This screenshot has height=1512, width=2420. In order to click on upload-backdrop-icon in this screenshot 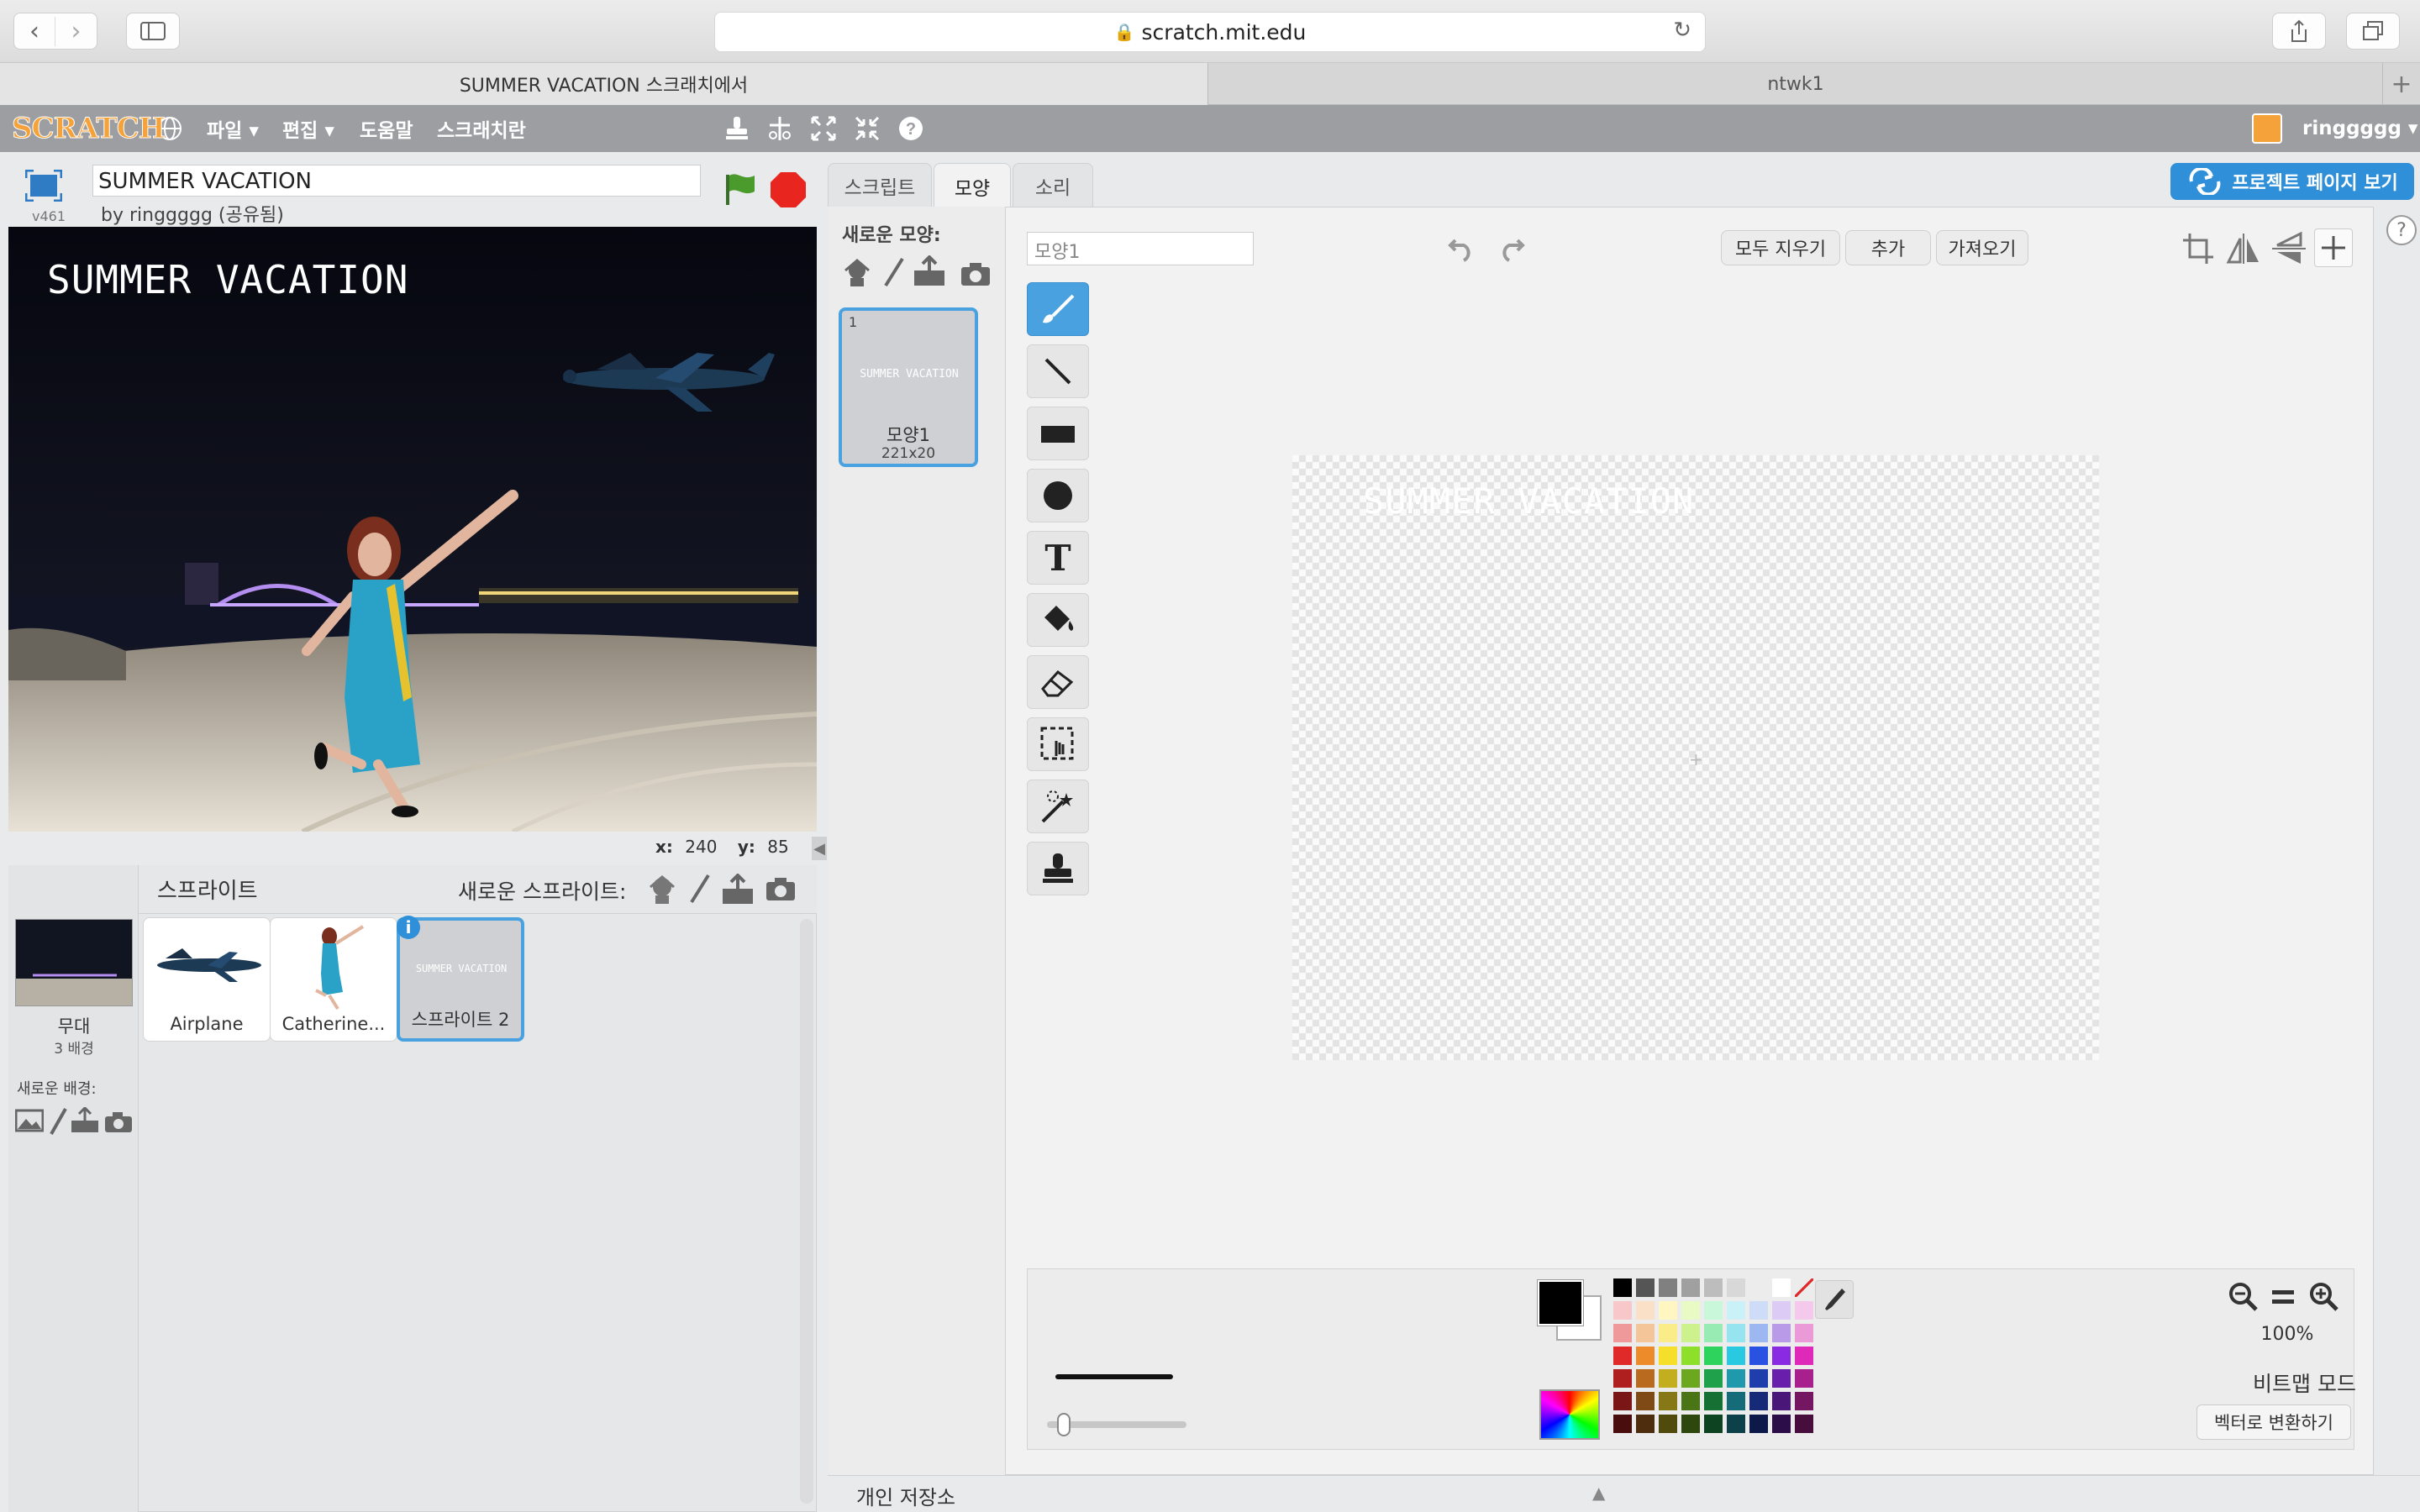, I will do `click(85, 1120)`.